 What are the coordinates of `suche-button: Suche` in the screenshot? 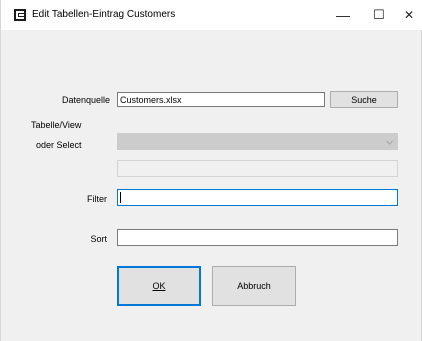 It's located at (364, 99).